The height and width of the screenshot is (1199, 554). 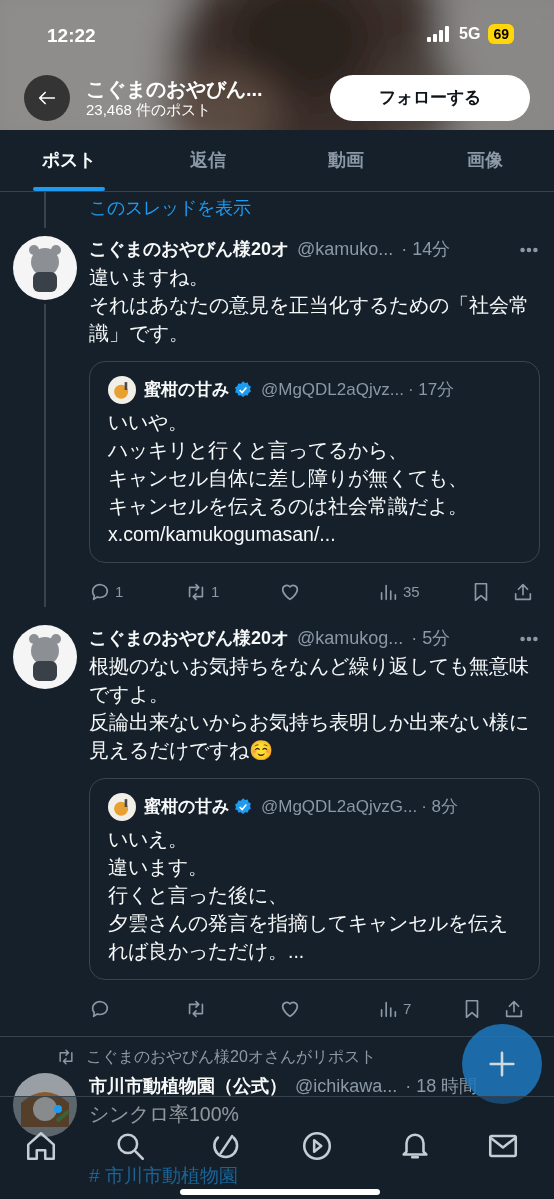 What do you see at coordinates (309, 319) in the screenshot?
I see `post-text: それはあなたの意見を正当化するための「社会常識」です。` at bounding box center [309, 319].